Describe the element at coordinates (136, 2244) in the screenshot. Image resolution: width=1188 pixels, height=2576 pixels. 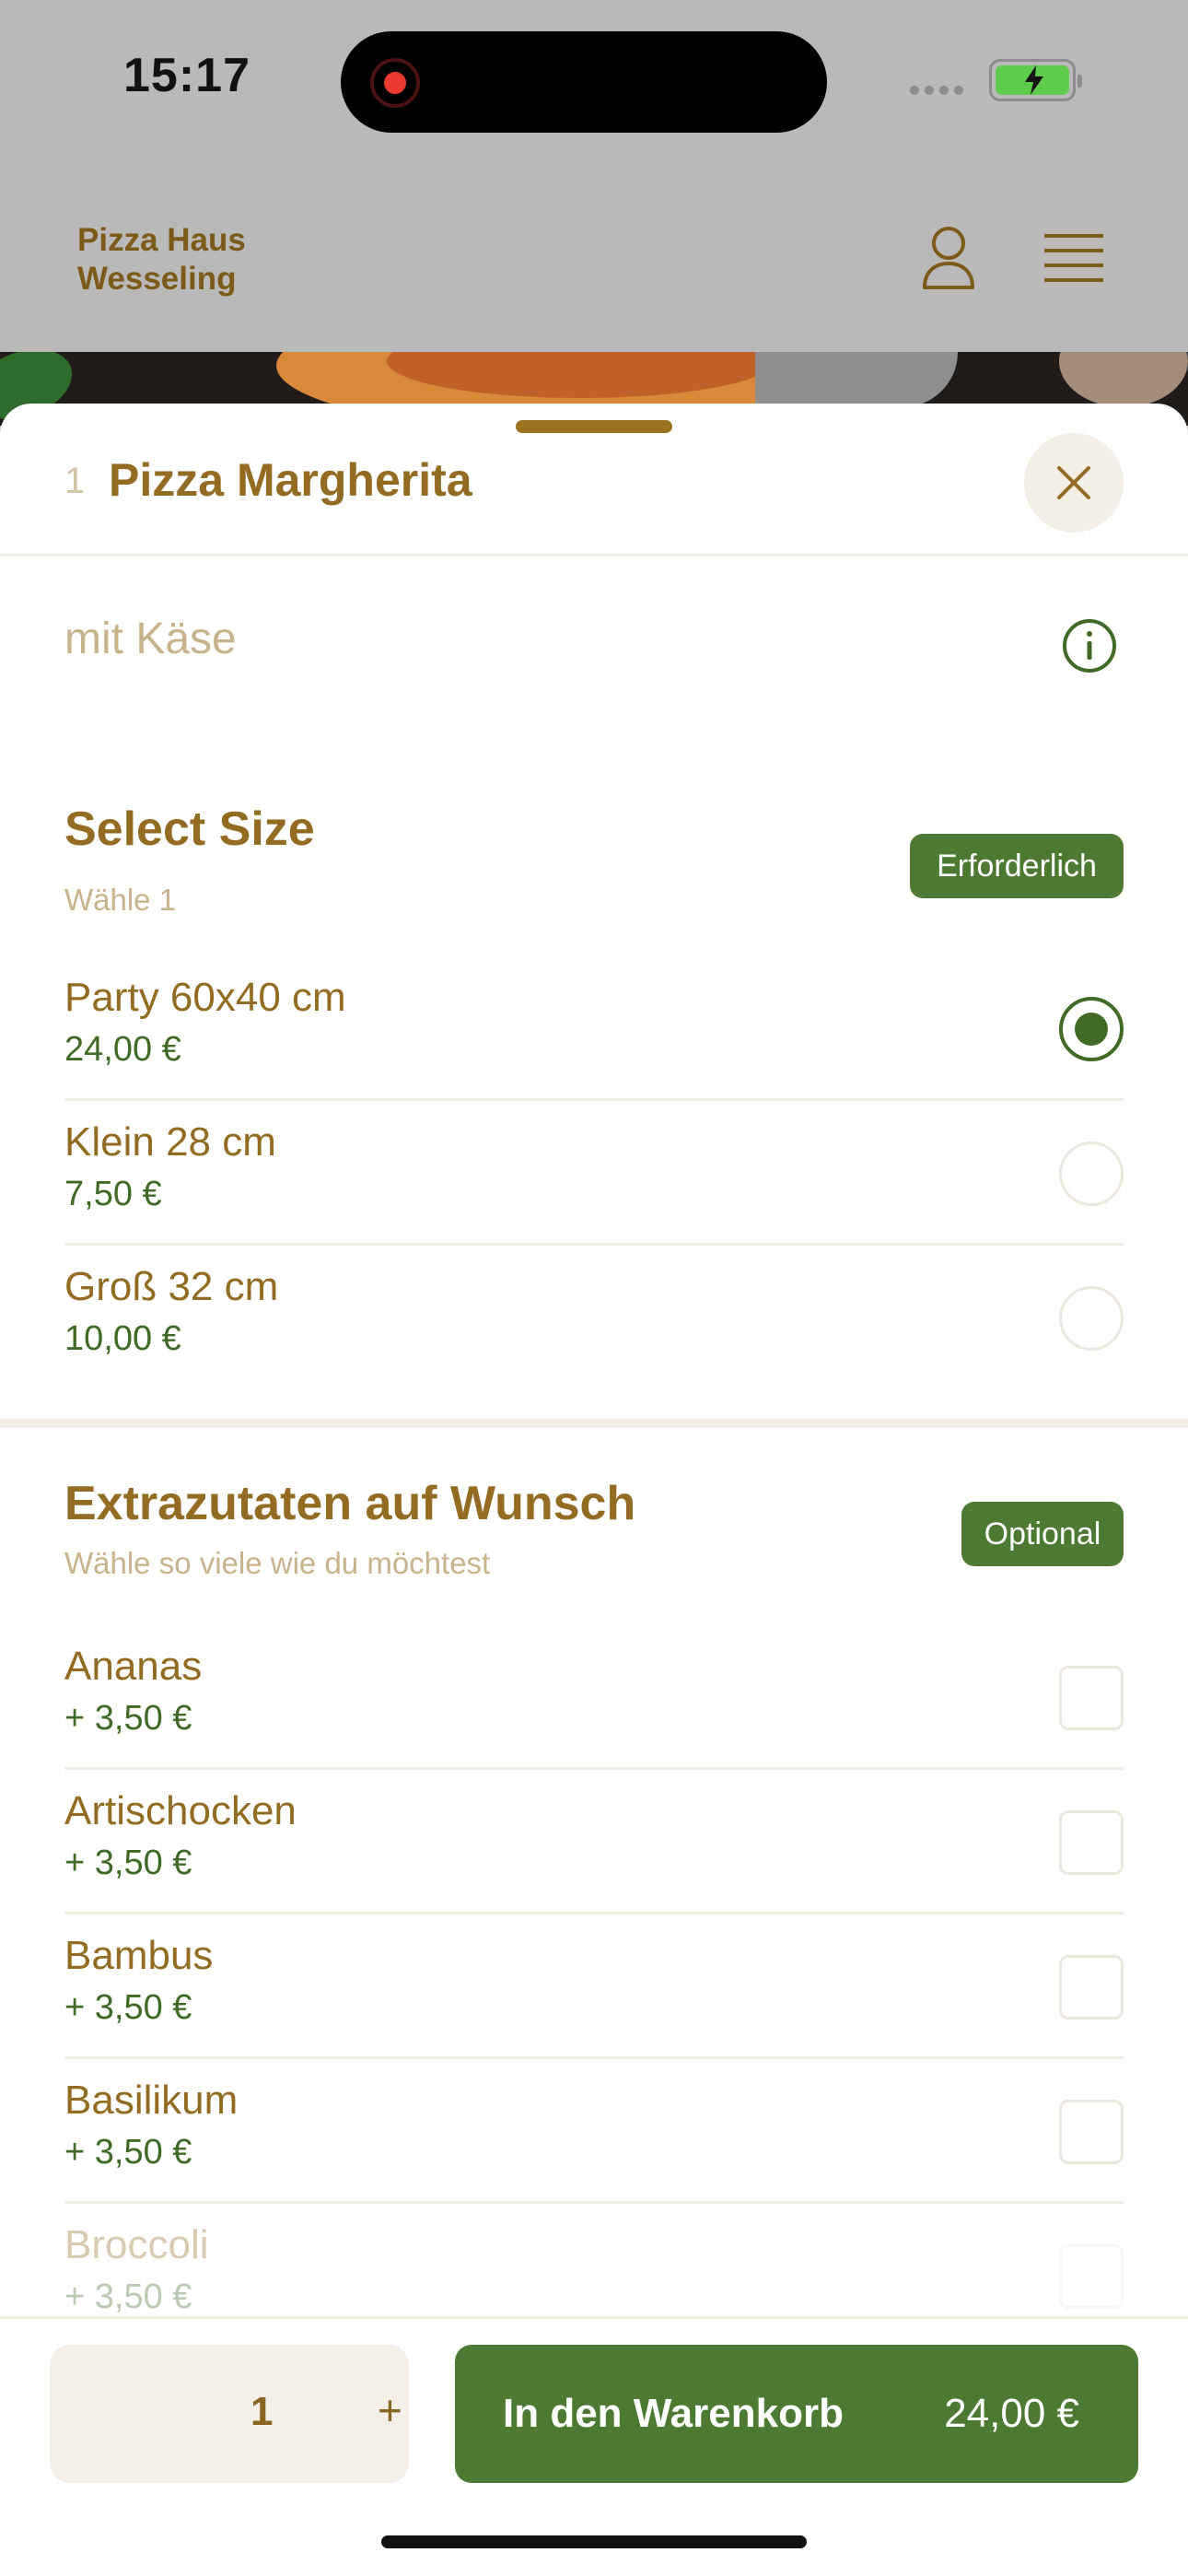
I see `extra-option-name: Broccoli` at that location.